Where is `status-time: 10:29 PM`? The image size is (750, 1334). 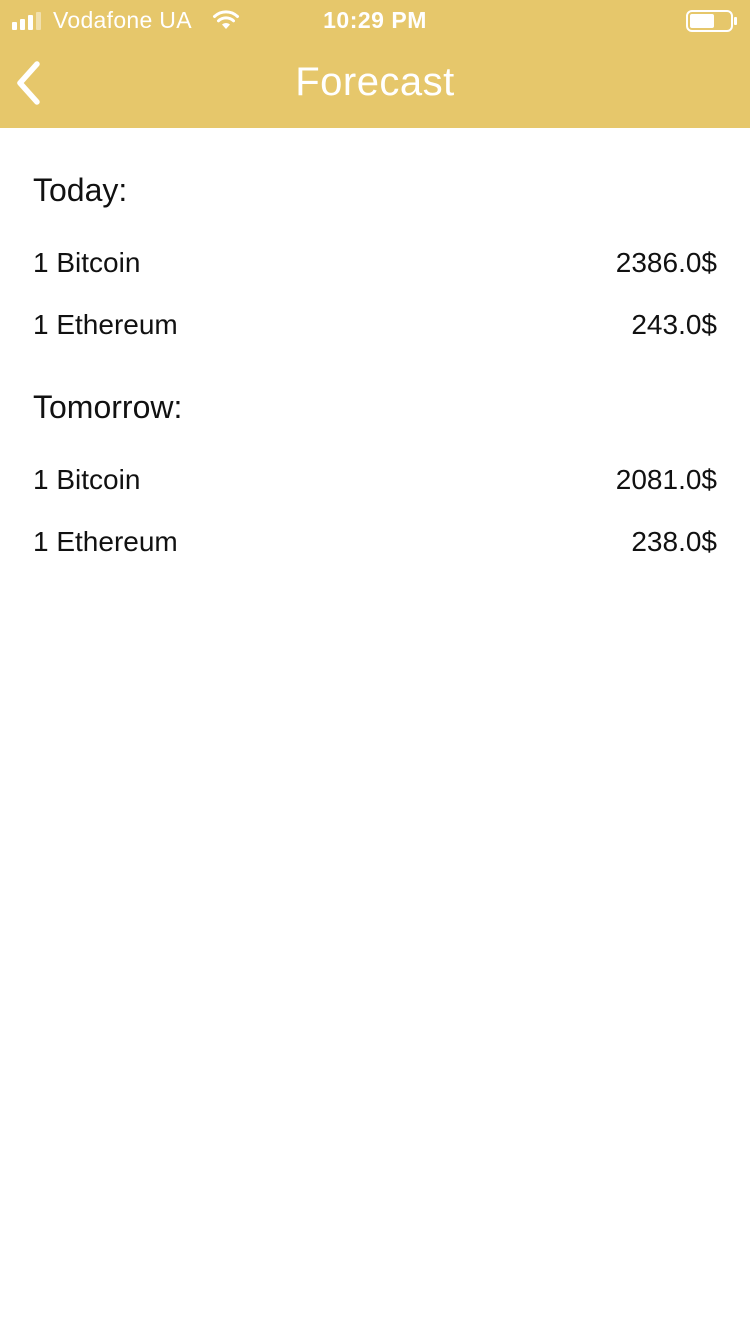 status-time: 10:29 PM is located at coordinates (375, 20).